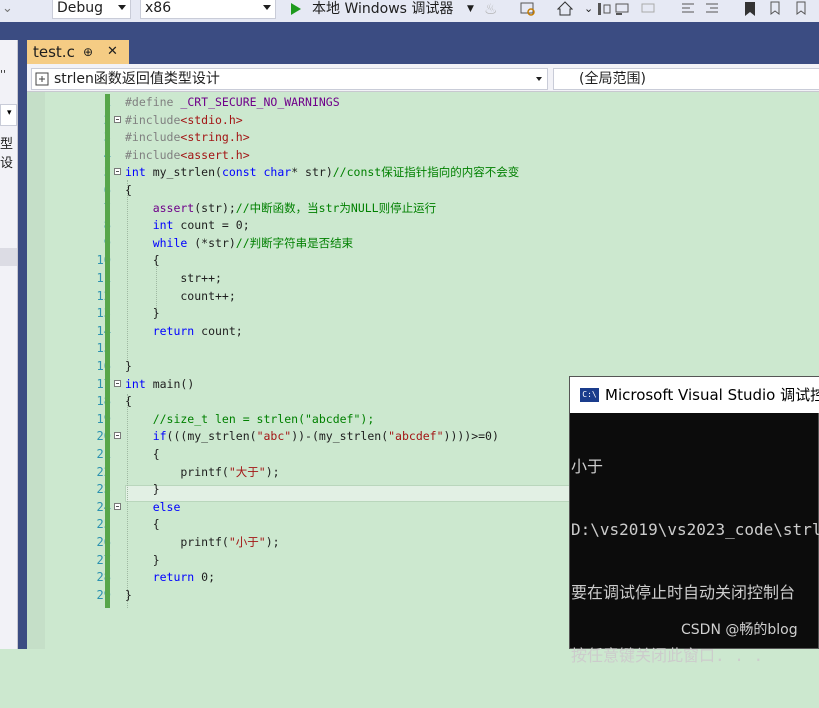 Image resolution: width=819 pixels, height=708 pixels. What do you see at coordinates (423, 155) in the screenshot?
I see `code-line: 4 #include<assert.h>` at bounding box center [423, 155].